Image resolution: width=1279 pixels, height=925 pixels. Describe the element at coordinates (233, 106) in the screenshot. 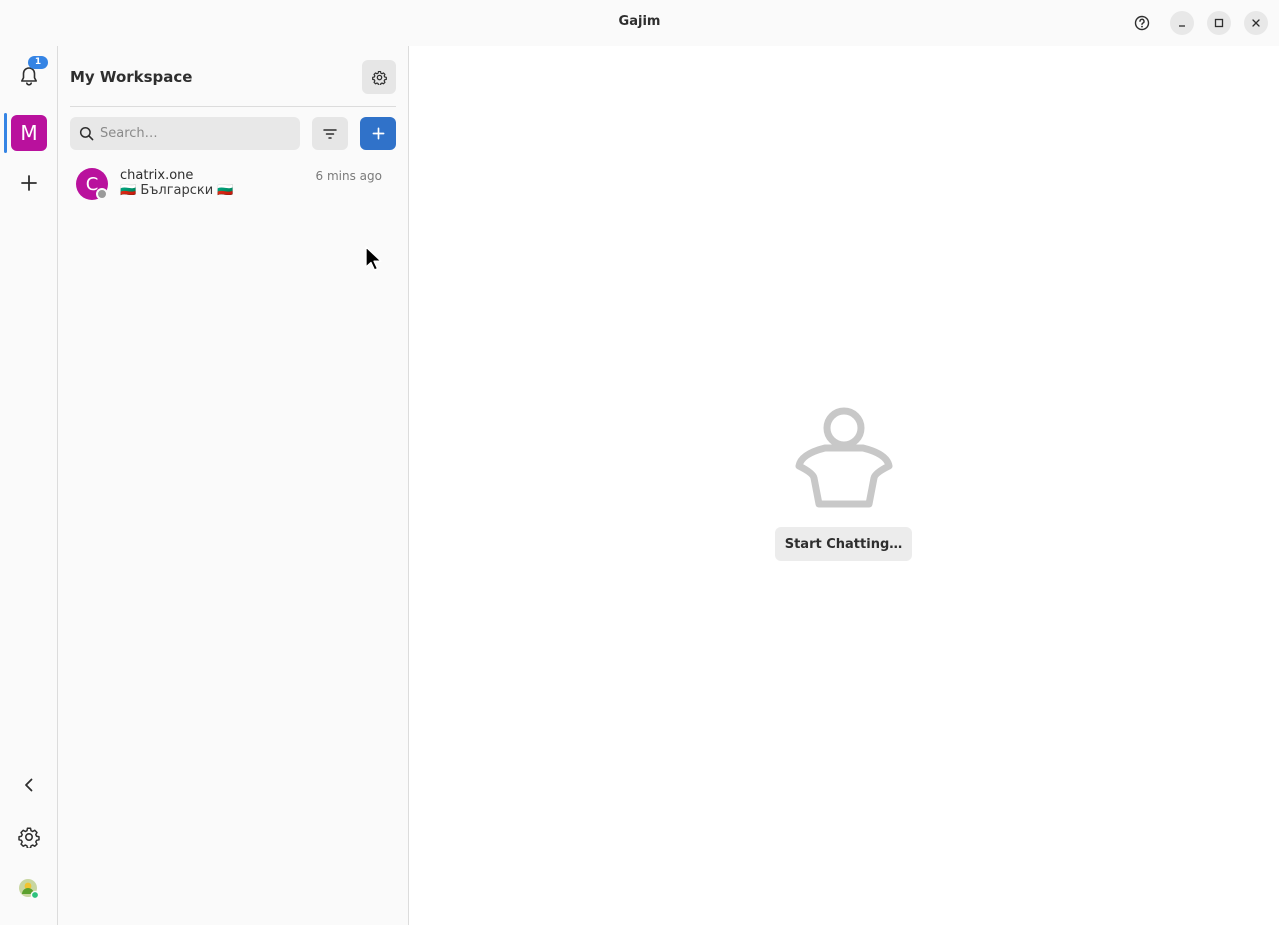

I see `header-divider` at that location.